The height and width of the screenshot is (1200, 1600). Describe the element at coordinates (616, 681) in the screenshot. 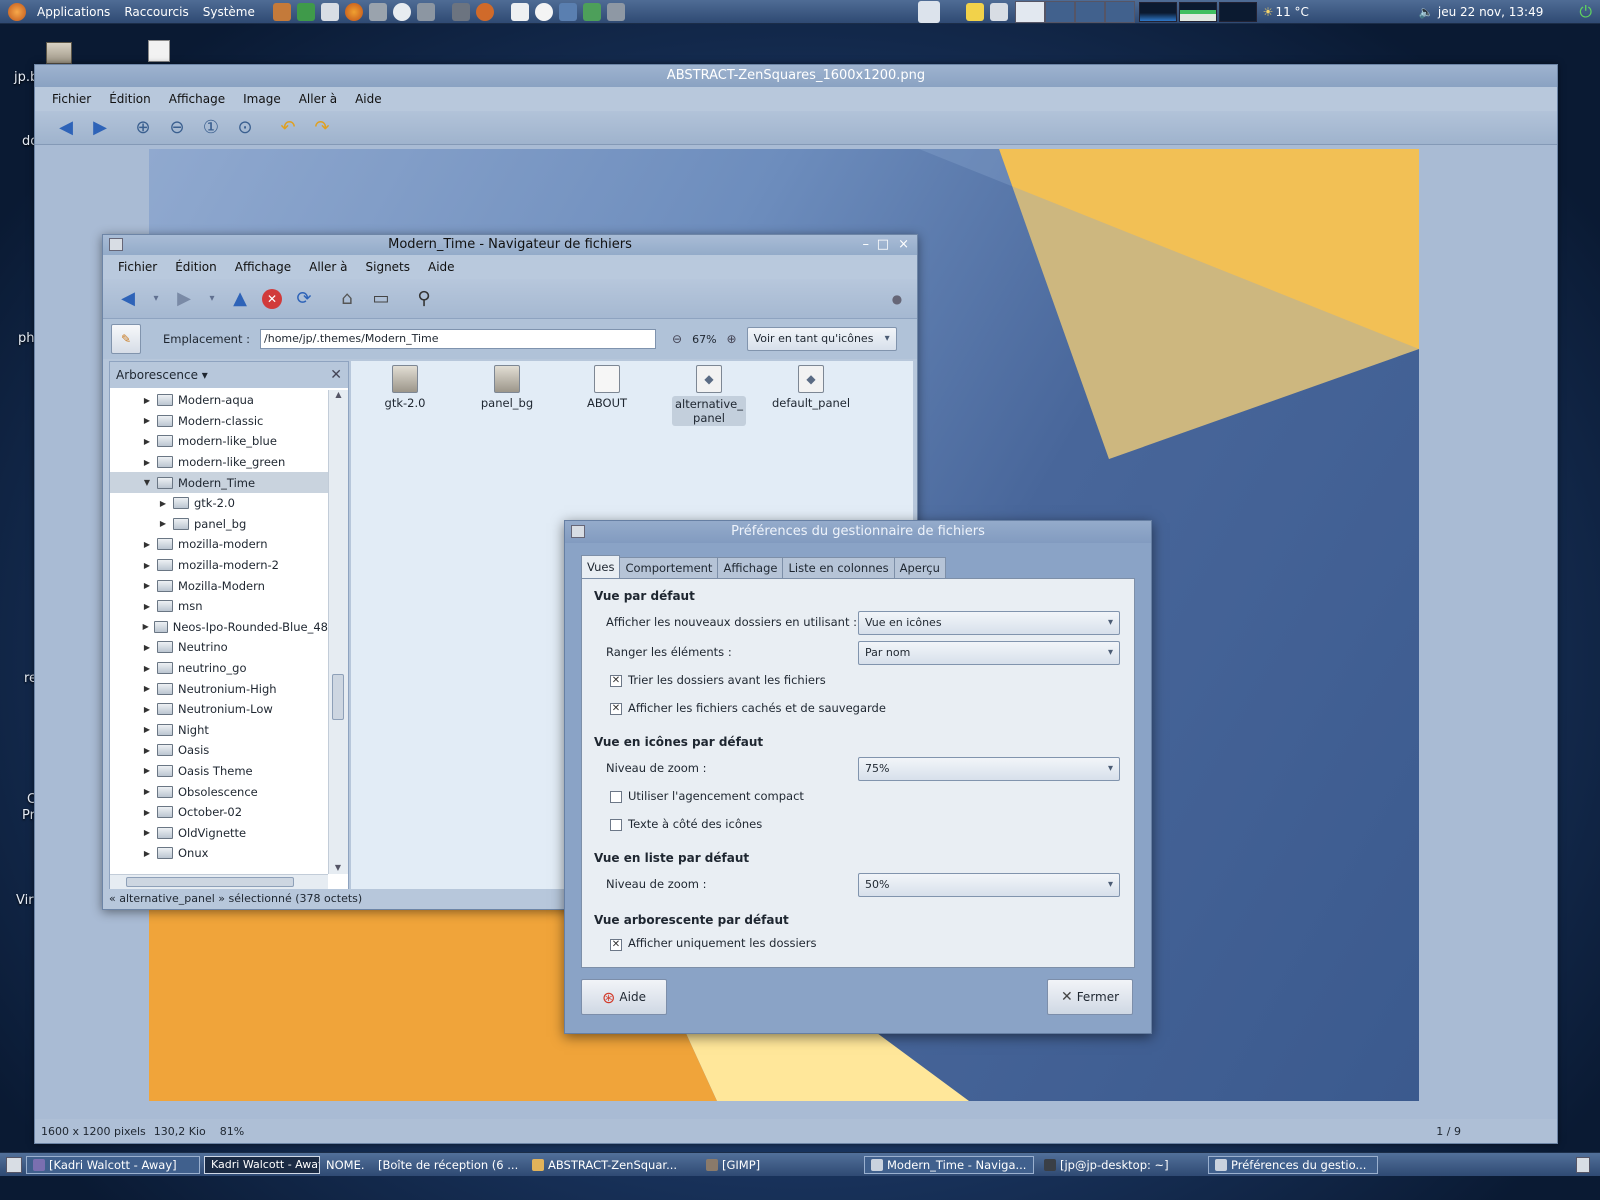

I see `folders-first-checkbox: ✕` at that location.